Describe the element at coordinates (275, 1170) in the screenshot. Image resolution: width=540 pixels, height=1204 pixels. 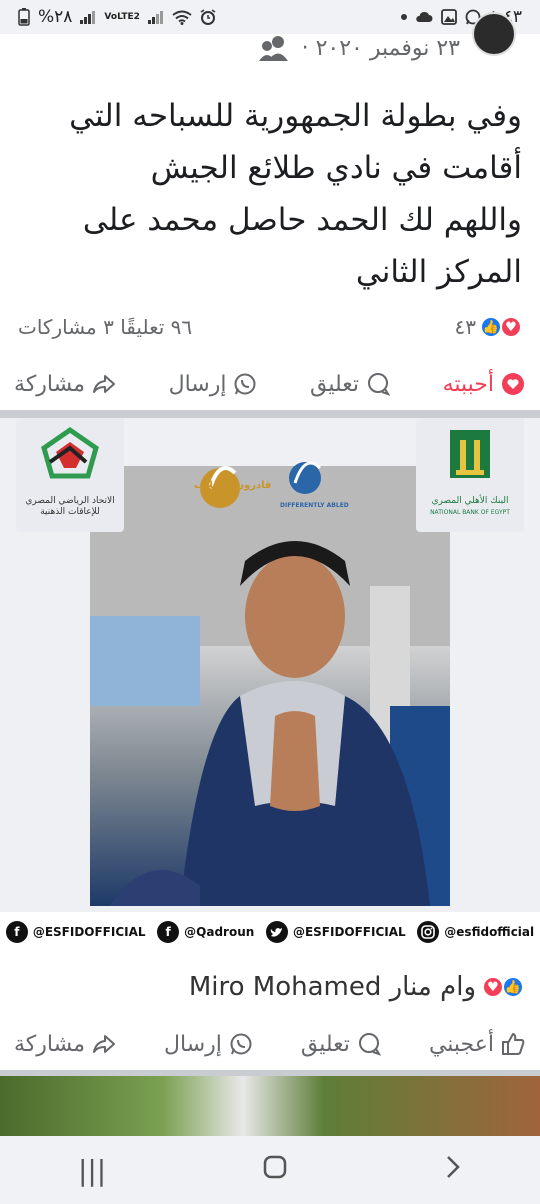
I see `home-button` at that location.